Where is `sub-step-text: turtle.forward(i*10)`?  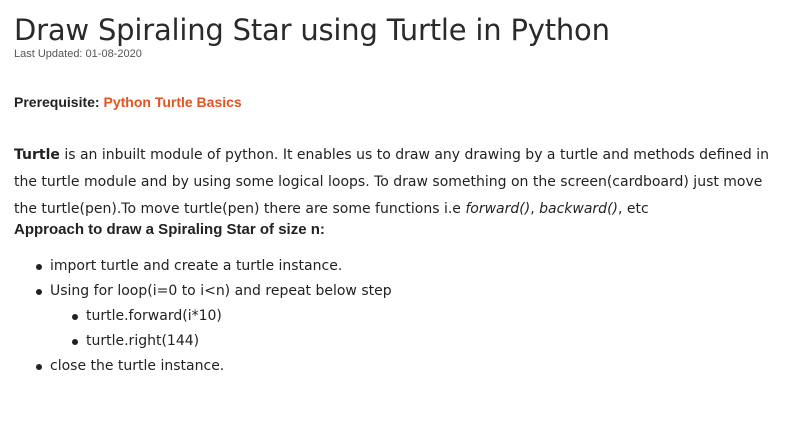 sub-step-text: turtle.forward(i*10) is located at coordinates (154, 316).